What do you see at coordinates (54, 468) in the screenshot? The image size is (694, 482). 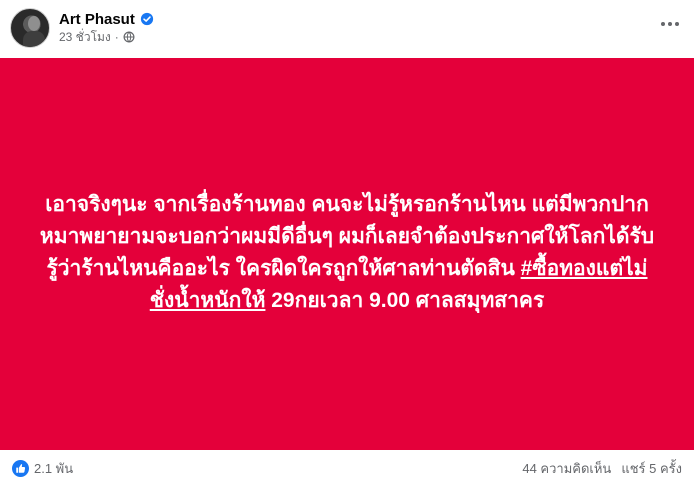 I see `reaction-count: 2.1 พัน` at bounding box center [54, 468].